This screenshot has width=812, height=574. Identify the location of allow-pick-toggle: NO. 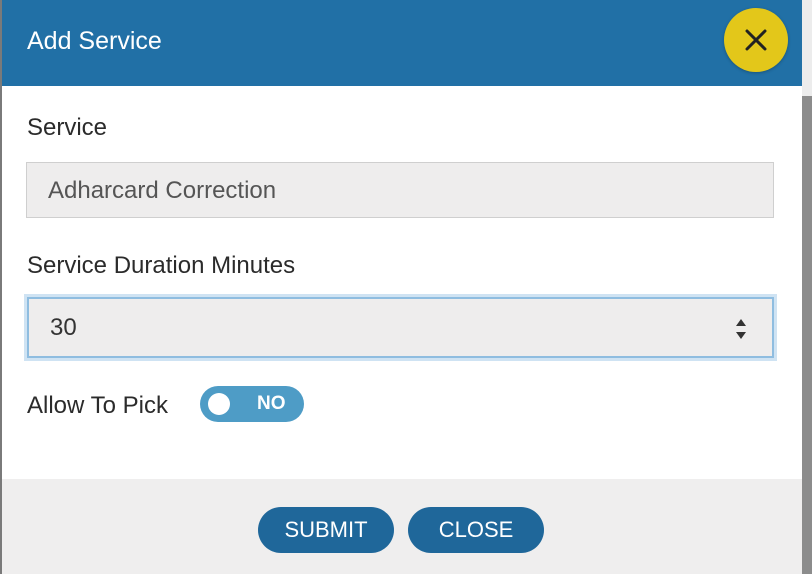
(252, 404).